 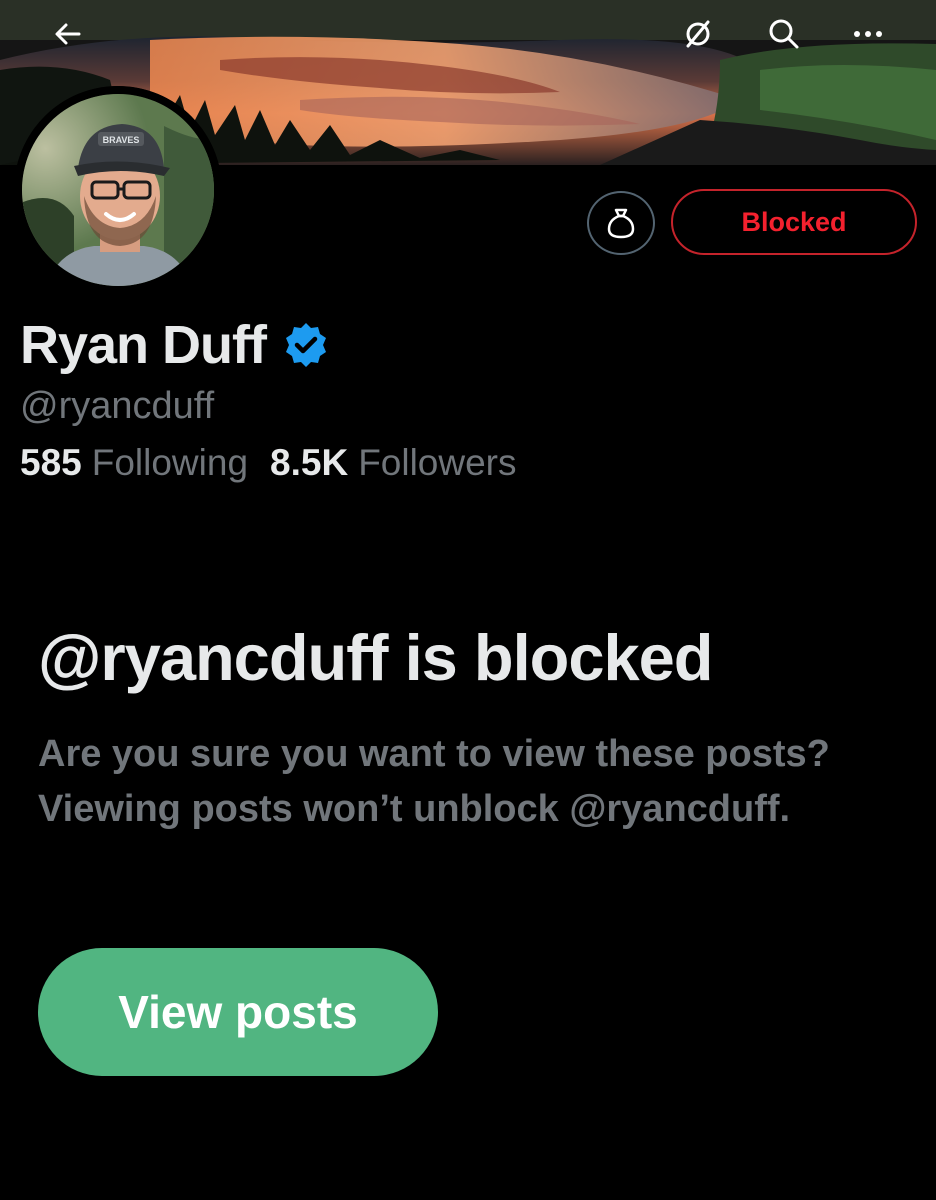 What do you see at coordinates (794, 222) in the screenshot?
I see `blocked-button: Blocked` at bounding box center [794, 222].